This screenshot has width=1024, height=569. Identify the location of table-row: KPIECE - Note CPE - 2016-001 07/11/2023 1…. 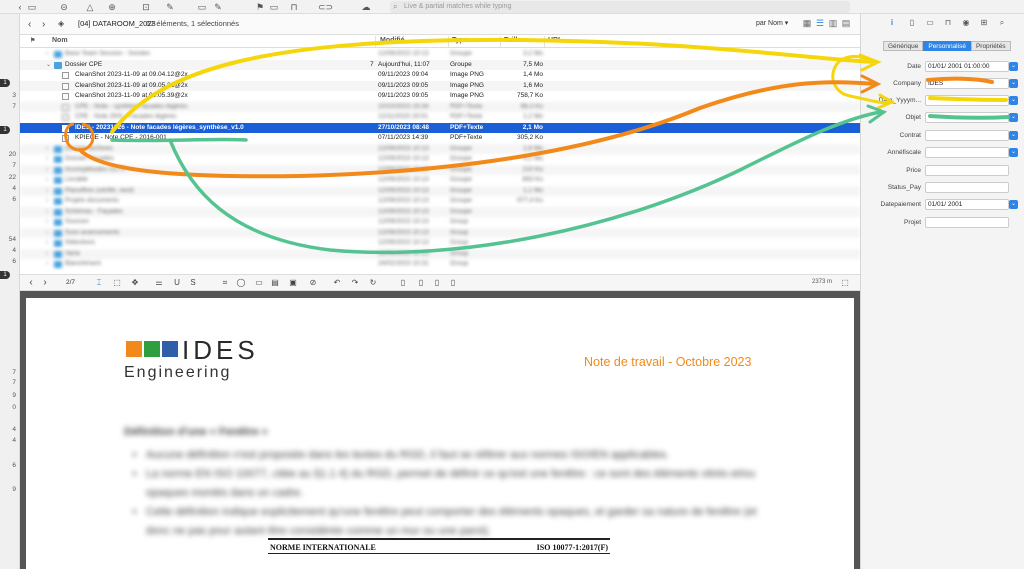
(440, 138).